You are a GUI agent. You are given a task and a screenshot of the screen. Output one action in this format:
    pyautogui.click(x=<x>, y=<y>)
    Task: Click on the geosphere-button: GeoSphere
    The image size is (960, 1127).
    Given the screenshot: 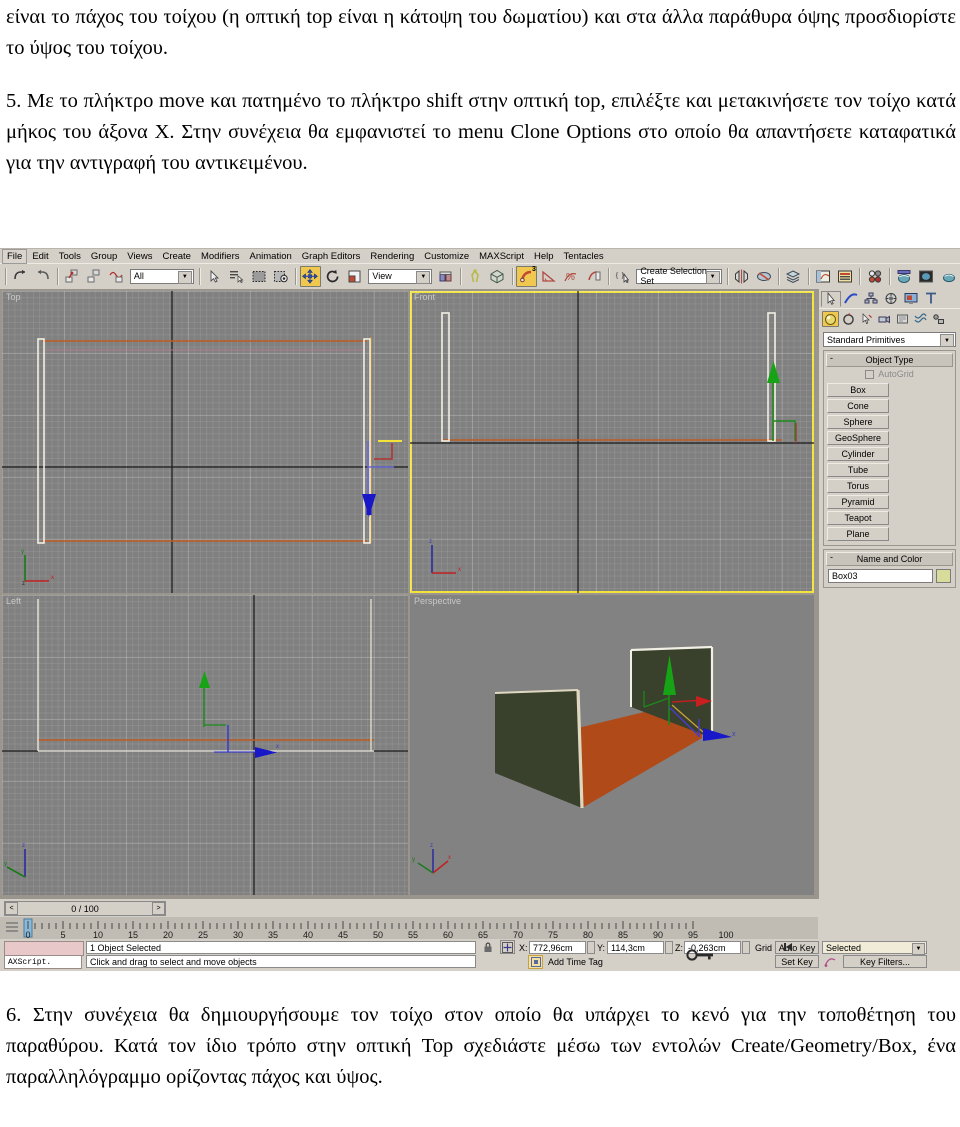 What is the action you would take?
    pyautogui.click(x=858, y=438)
    